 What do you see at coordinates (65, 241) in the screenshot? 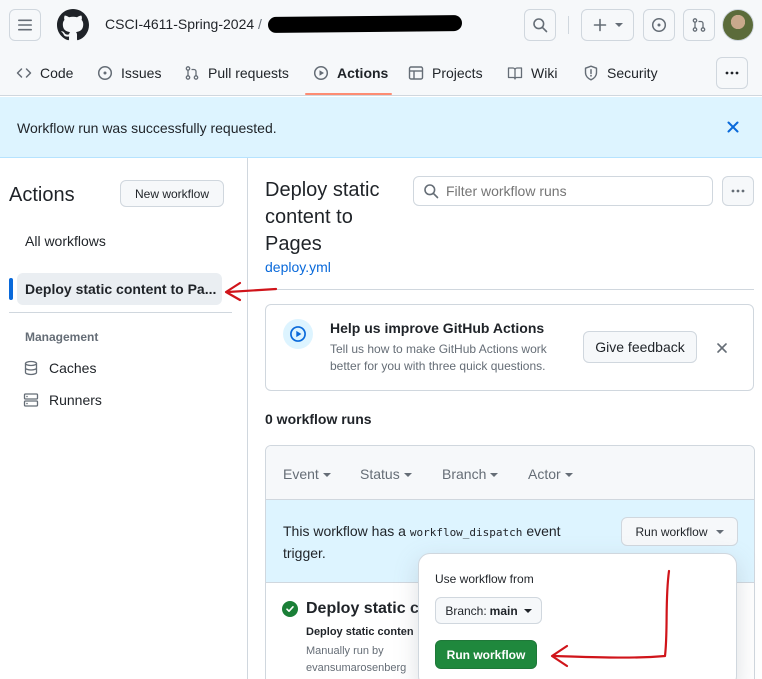
I see `sidebar-item-all-workflows: All workflows` at bounding box center [65, 241].